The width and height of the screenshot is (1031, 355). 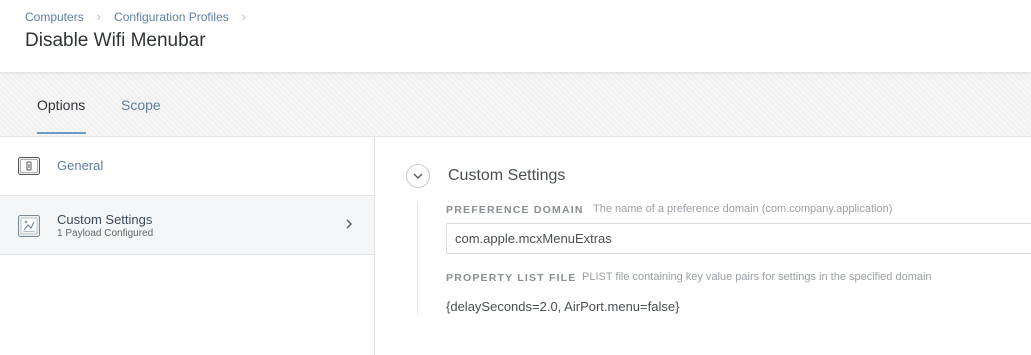 What do you see at coordinates (141, 105) in the screenshot?
I see `tab-scope: Scope` at bounding box center [141, 105].